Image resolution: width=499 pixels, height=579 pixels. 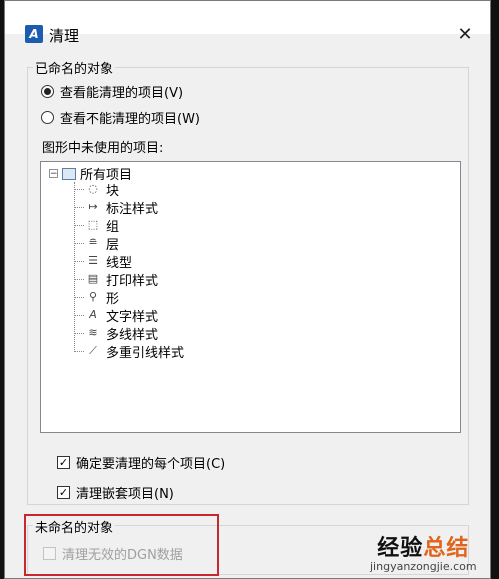 I want to click on tree-item-multileader-style: ⟋ 多重引线样式, so click(x=129, y=351).